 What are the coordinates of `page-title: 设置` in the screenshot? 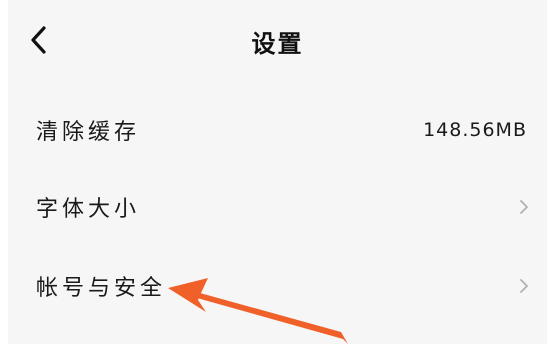 It's located at (277, 44).